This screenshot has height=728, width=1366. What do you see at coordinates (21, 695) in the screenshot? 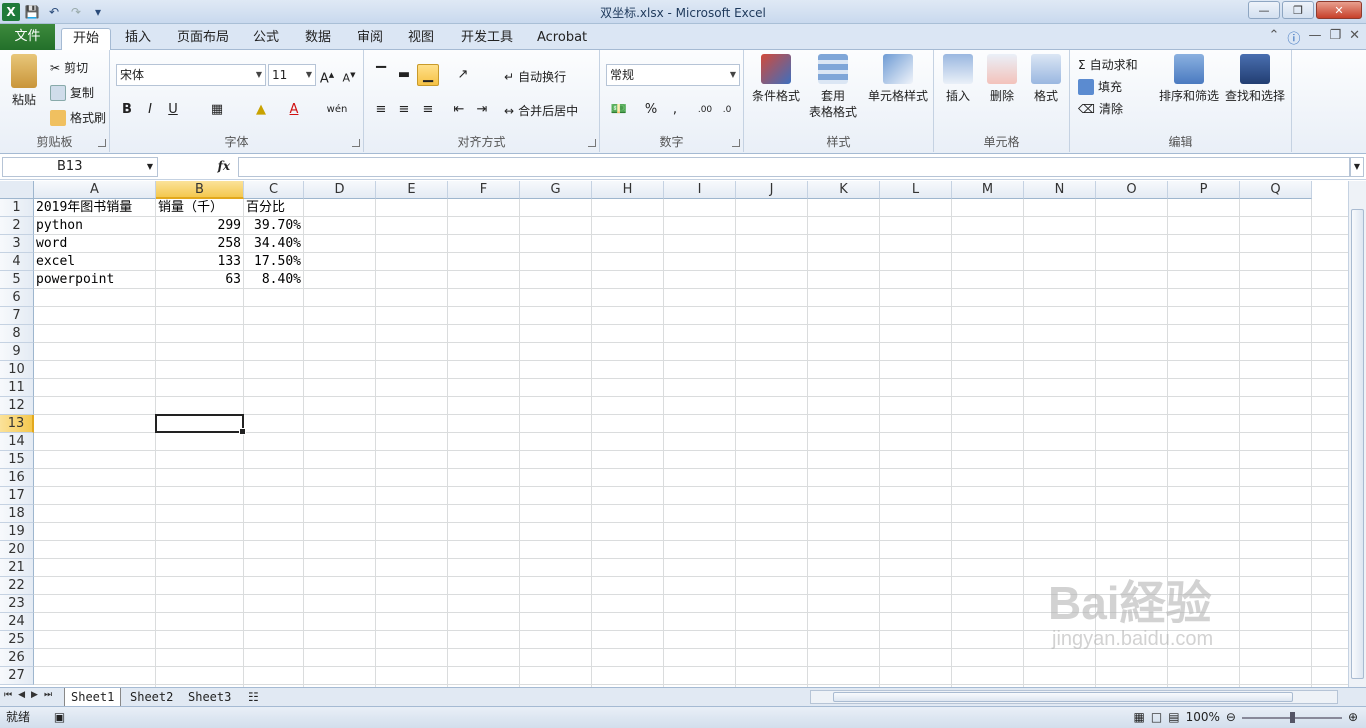
I see `prev-sheet-icon: ◀` at bounding box center [21, 695].